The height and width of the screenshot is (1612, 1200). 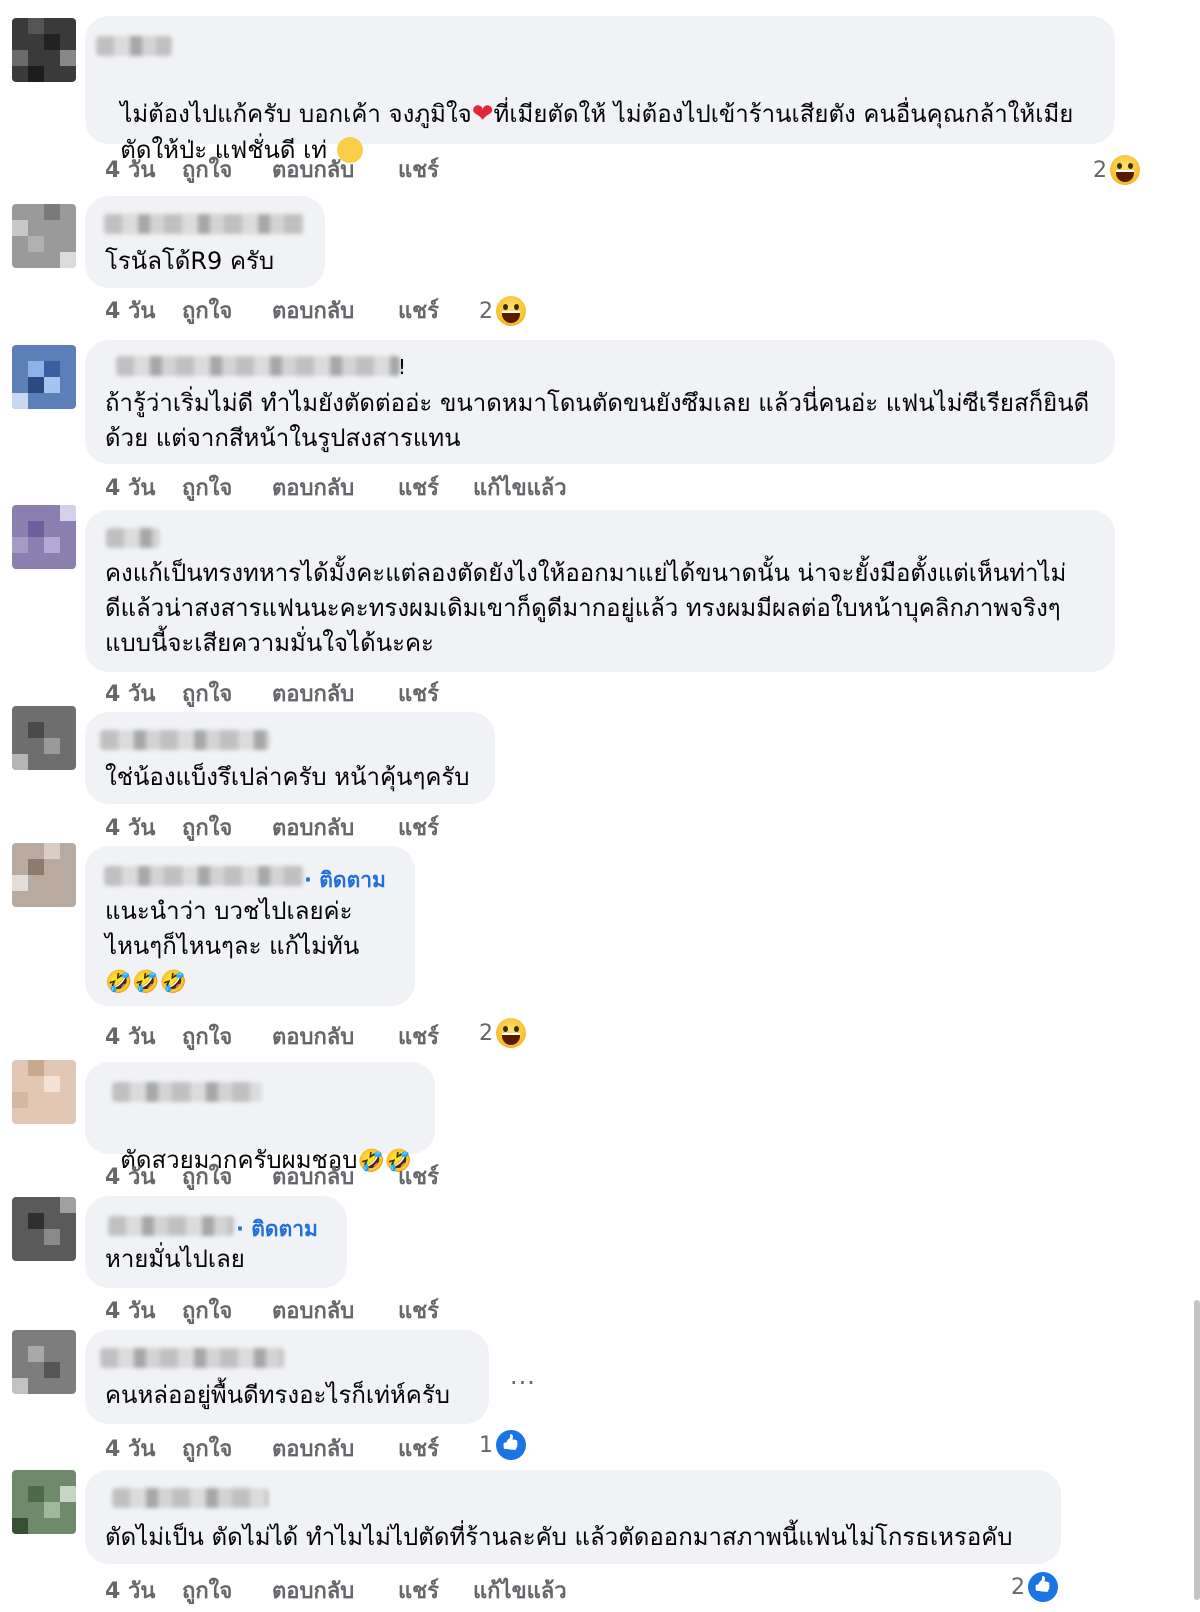 I want to click on scrollbar, so click(x=1197, y=1450).